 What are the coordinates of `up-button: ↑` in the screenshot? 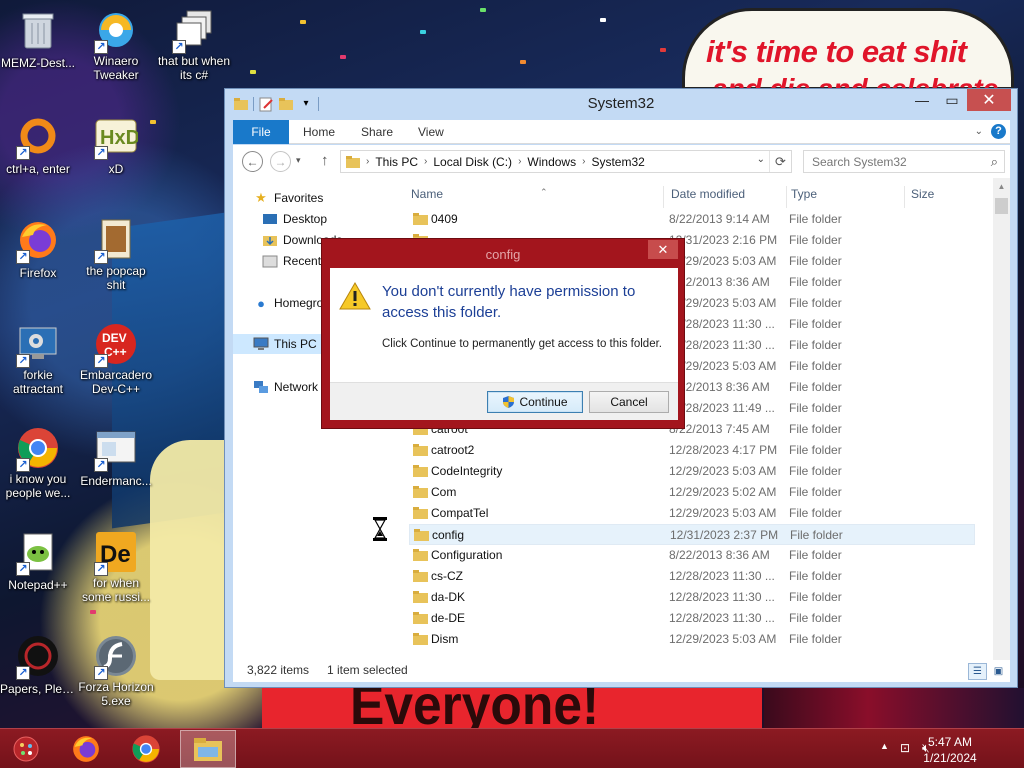 It's located at (325, 160).